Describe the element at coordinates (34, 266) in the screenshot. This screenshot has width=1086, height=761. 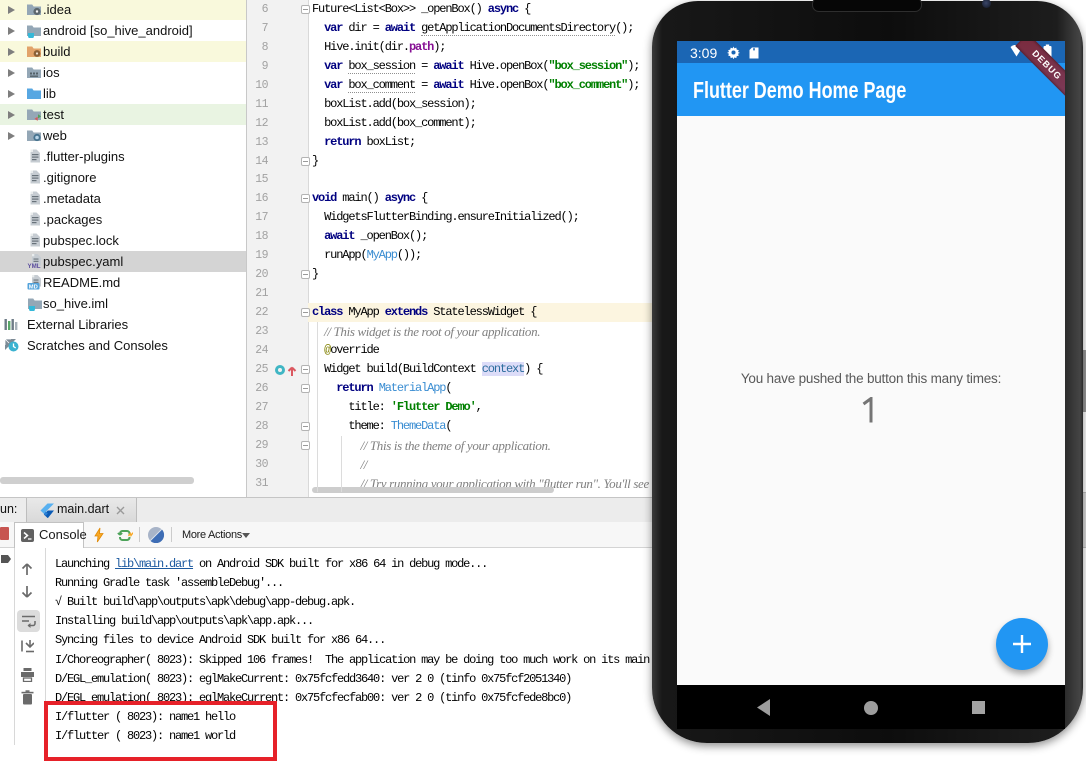
I see `svg-text: YML` at that location.